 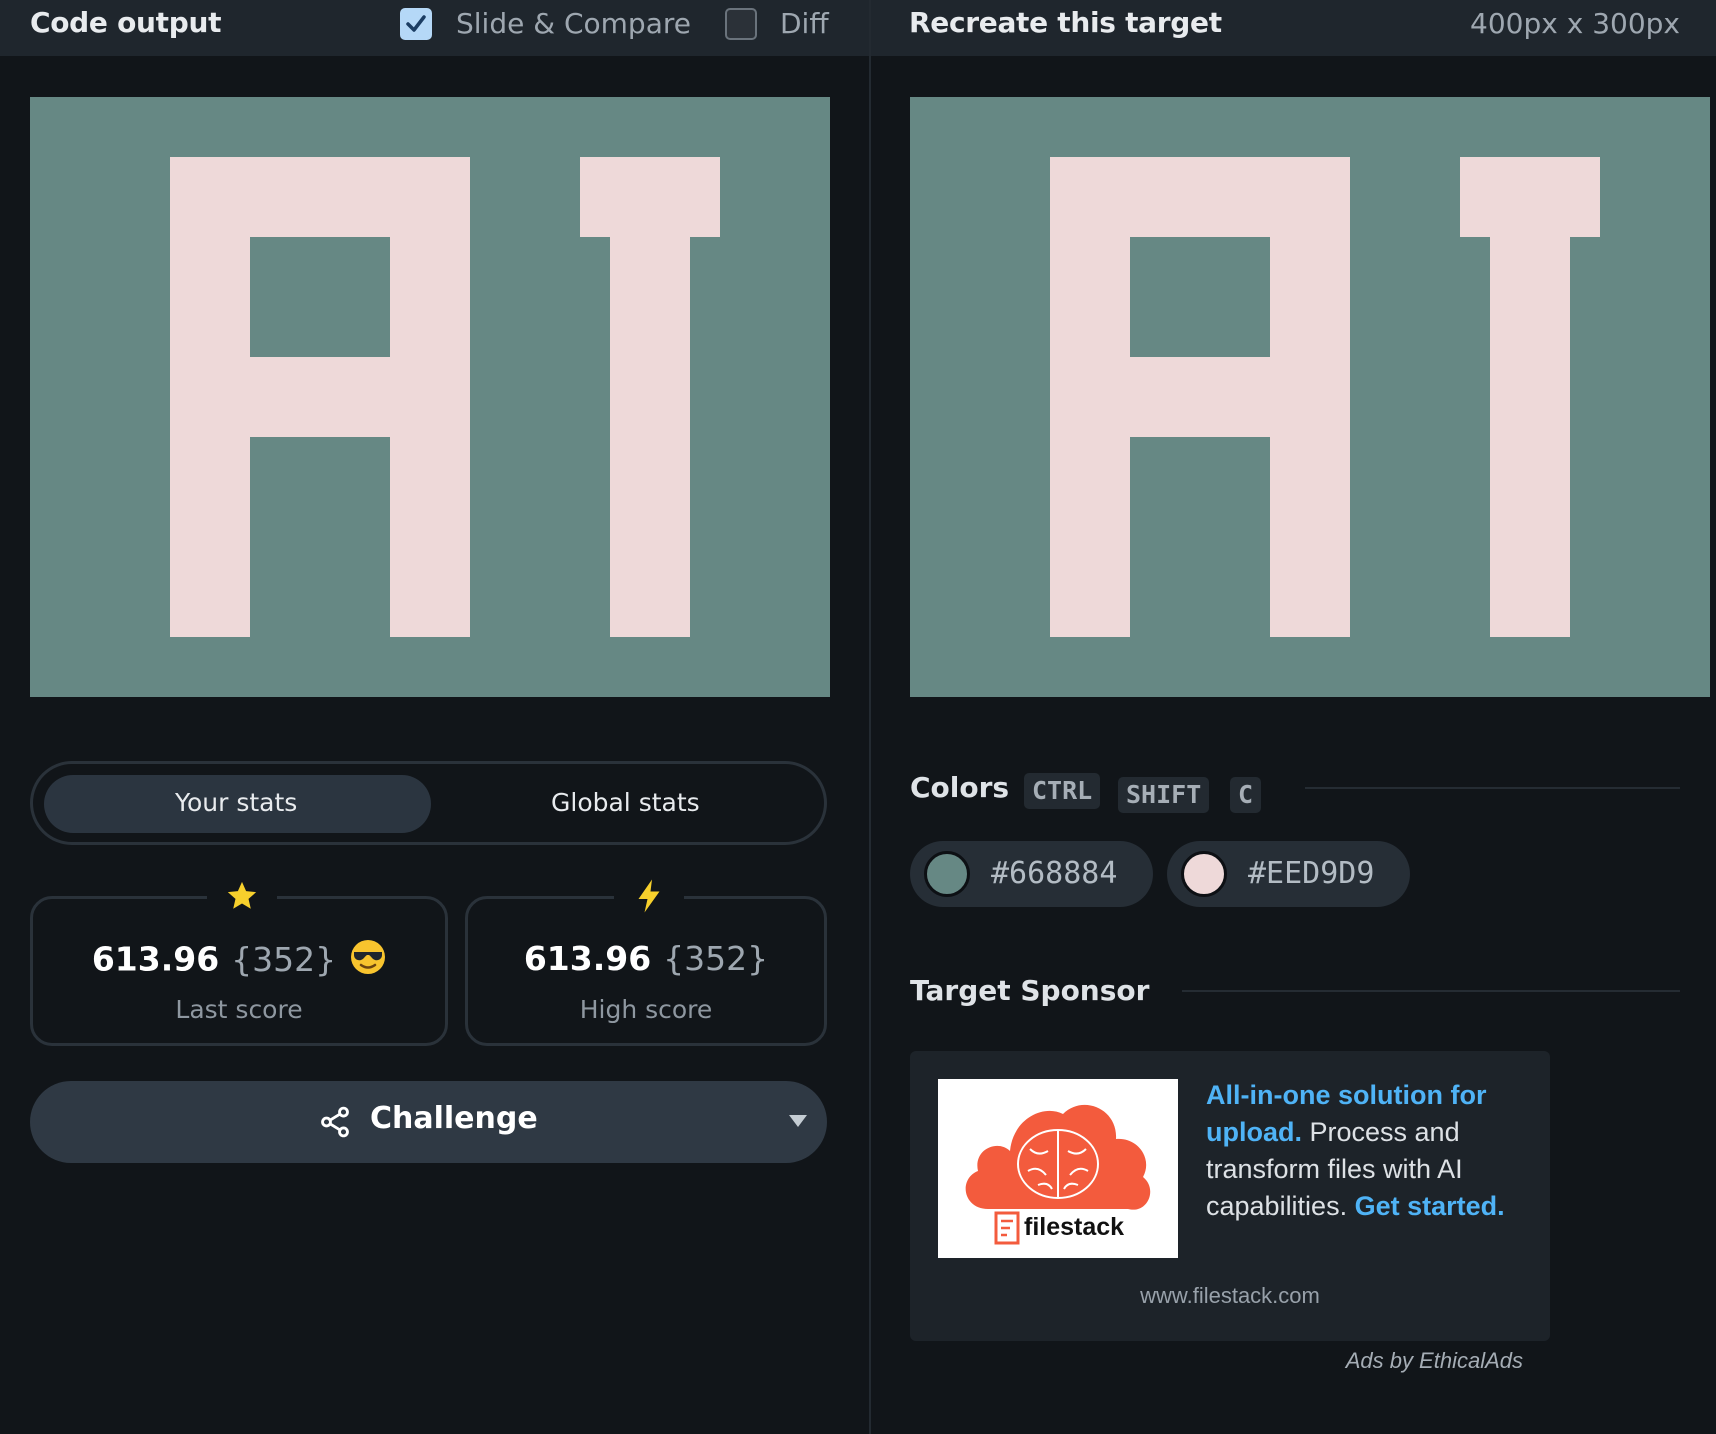 I want to click on diff-checkbox, so click(x=741, y=24).